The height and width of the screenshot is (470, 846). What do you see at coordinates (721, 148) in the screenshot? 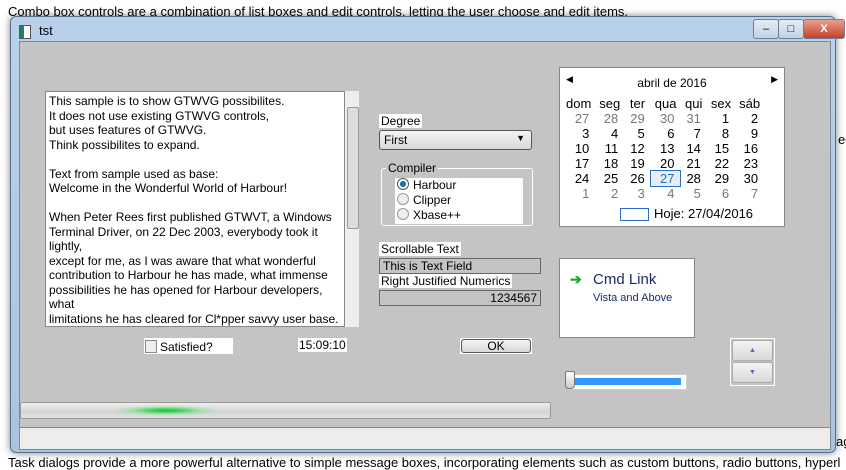
I see `calendar-day: 15` at bounding box center [721, 148].